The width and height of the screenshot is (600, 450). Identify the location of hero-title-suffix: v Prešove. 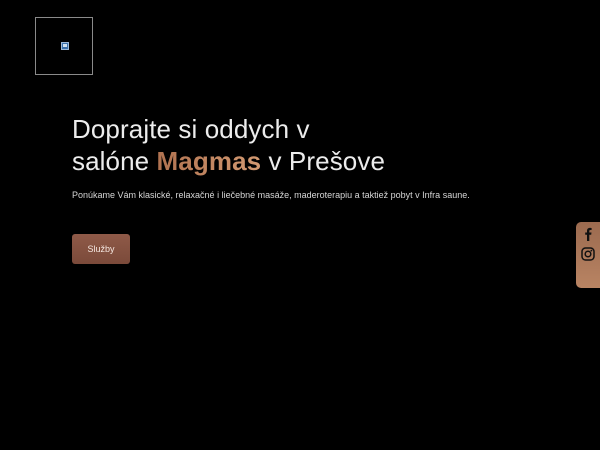
(323, 161).